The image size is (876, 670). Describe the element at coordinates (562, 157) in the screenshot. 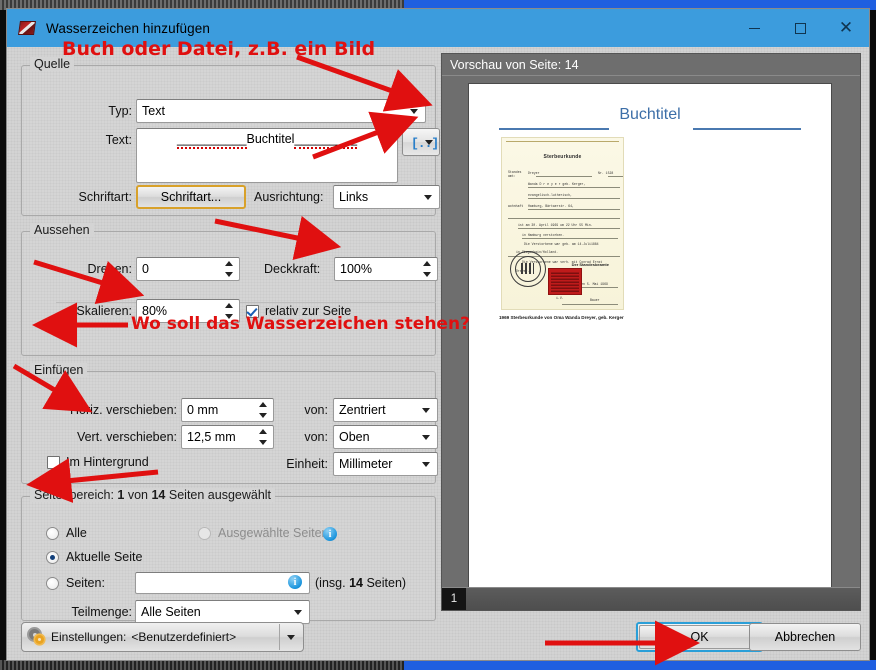

I see `certificate-title: Sterbeurkunde` at that location.